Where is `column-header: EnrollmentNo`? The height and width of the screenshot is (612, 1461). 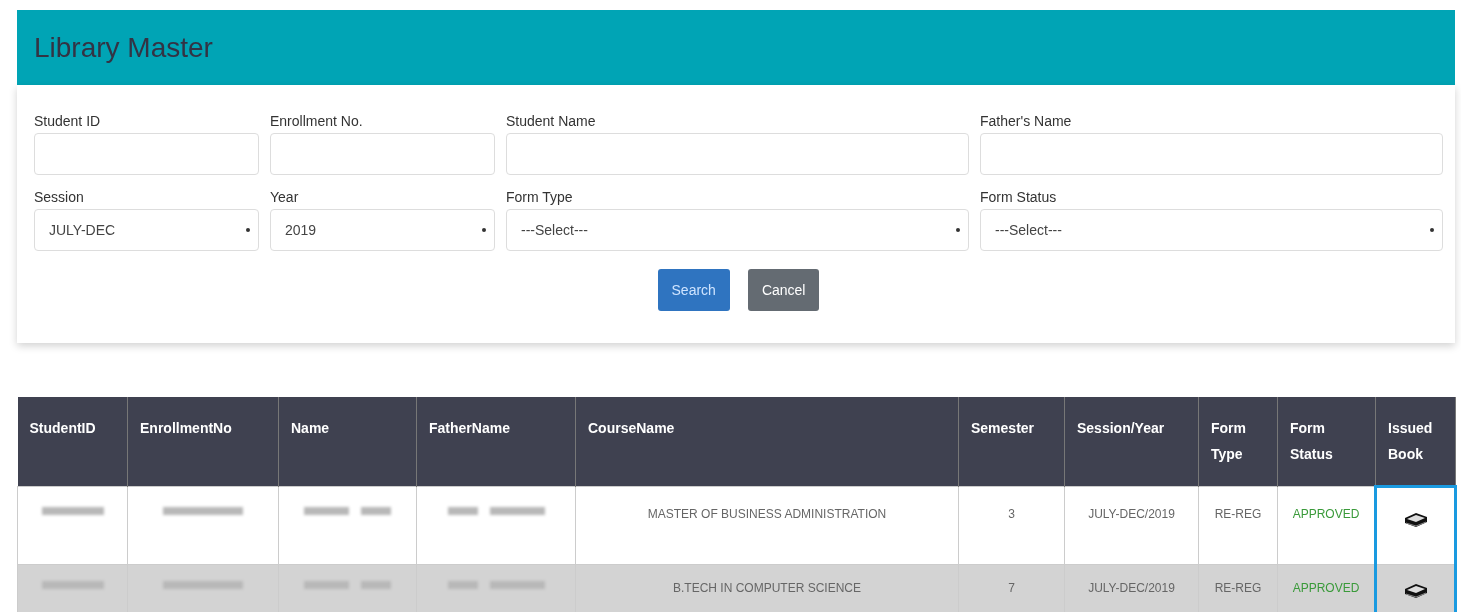 column-header: EnrollmentNo is located at coordinates (203, 442).